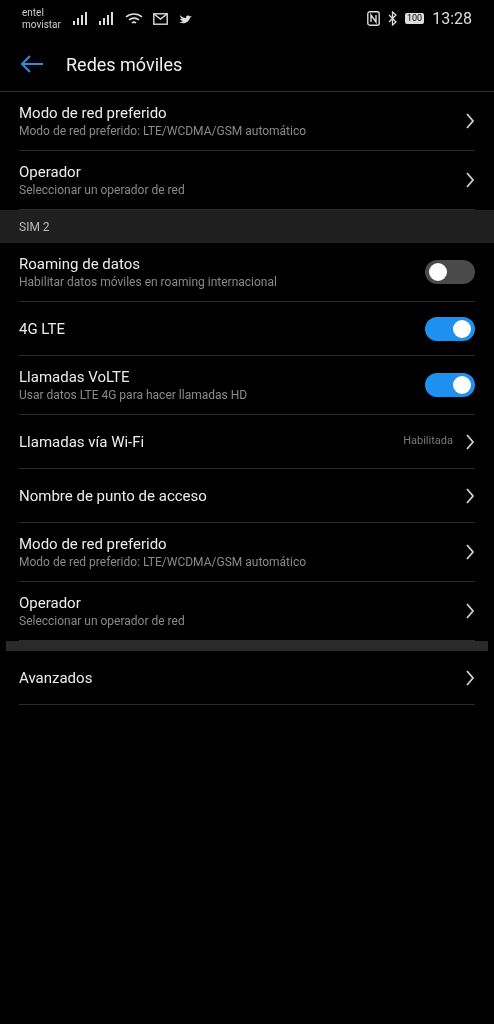 The image size is (494, 1024). Describe the element at coordinates (41, 24) in the screenshot. I see `carrier-name: movistar` at that location.